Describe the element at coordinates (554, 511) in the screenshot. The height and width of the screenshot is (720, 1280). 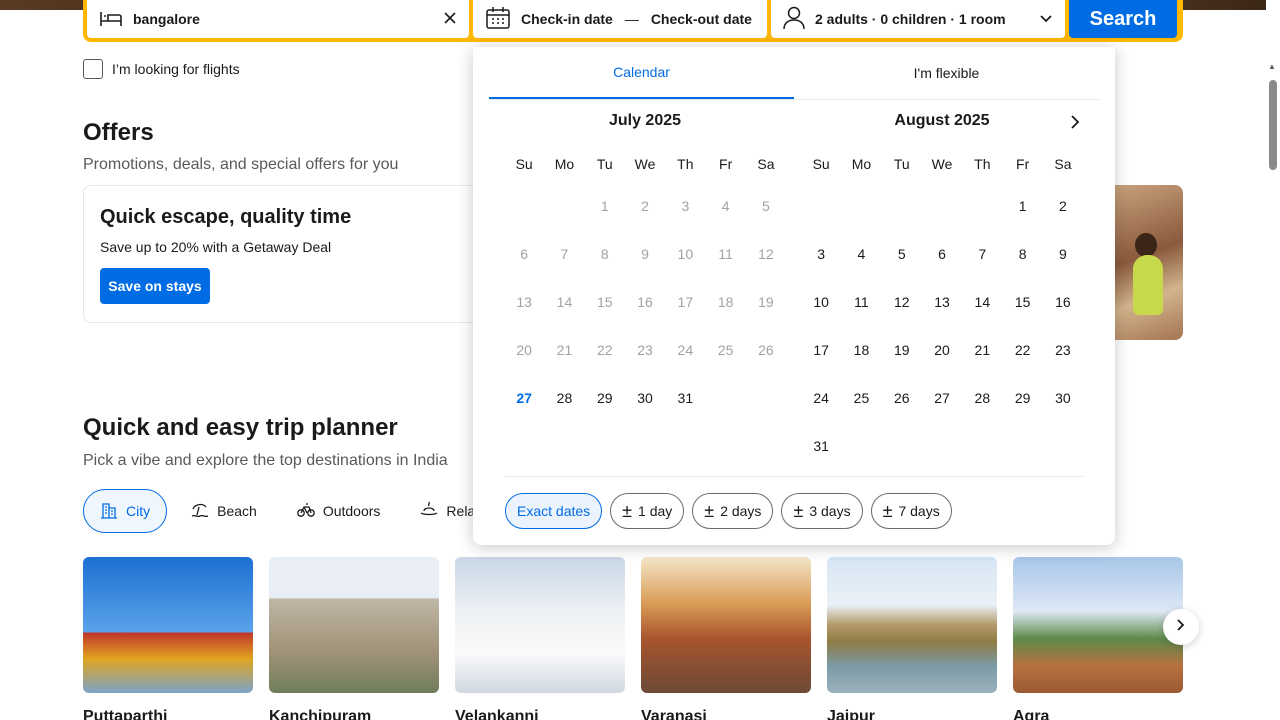
I see `chip-exact-dates: Exact dates` at that location.